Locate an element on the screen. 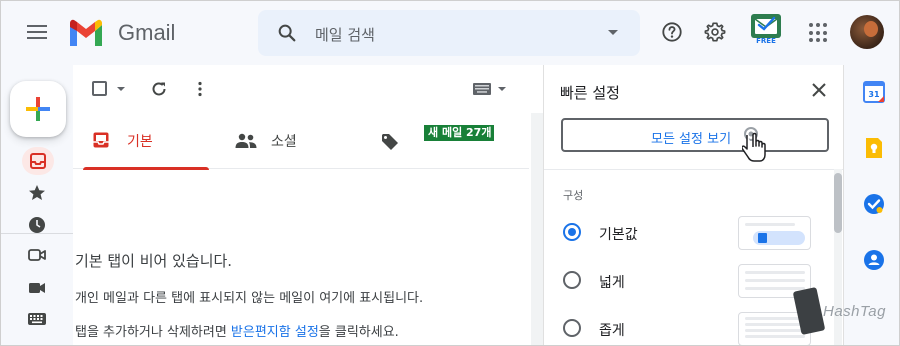 The image size is (900, 346). inbox-nav-item is located at coordinates (38, 161).